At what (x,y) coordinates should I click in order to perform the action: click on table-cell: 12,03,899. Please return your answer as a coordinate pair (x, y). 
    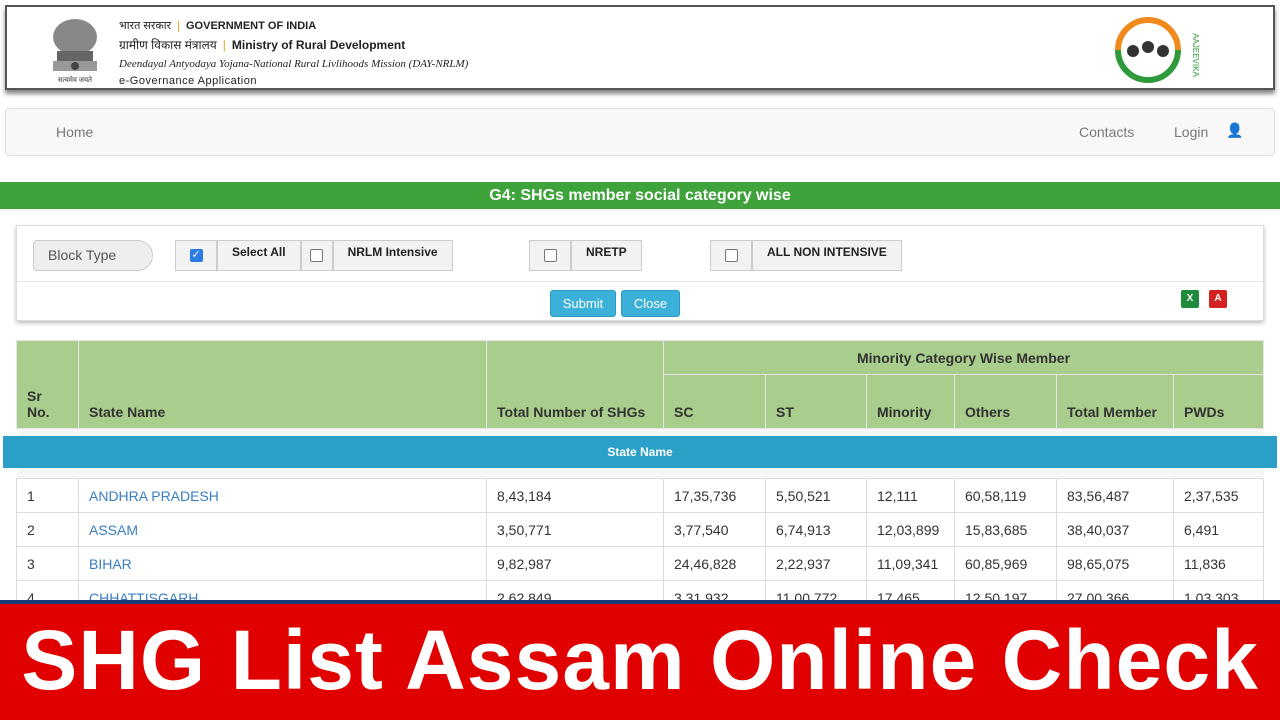
    Looking at the image, I should click on (910, 529).